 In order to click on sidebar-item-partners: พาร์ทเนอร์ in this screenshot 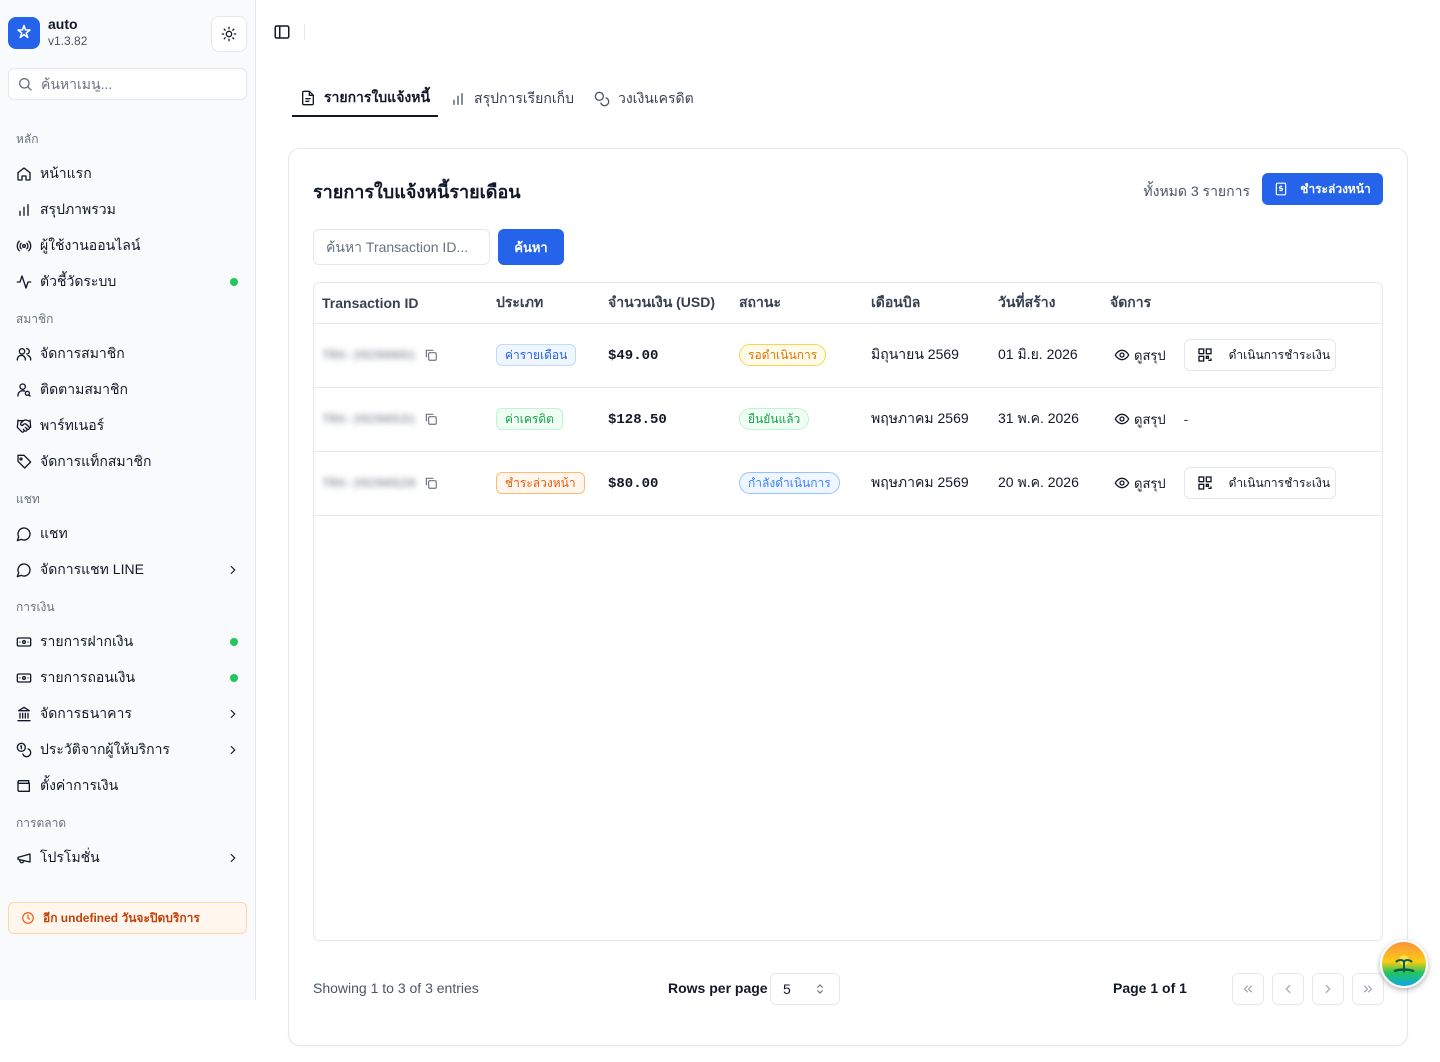, I will do `click(128, 426)`.